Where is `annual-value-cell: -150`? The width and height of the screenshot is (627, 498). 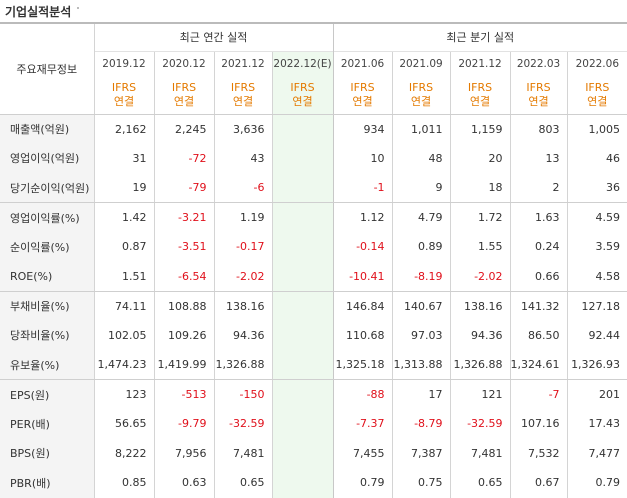
annual-value-cell: -150 is located at coordinates (242, 394).